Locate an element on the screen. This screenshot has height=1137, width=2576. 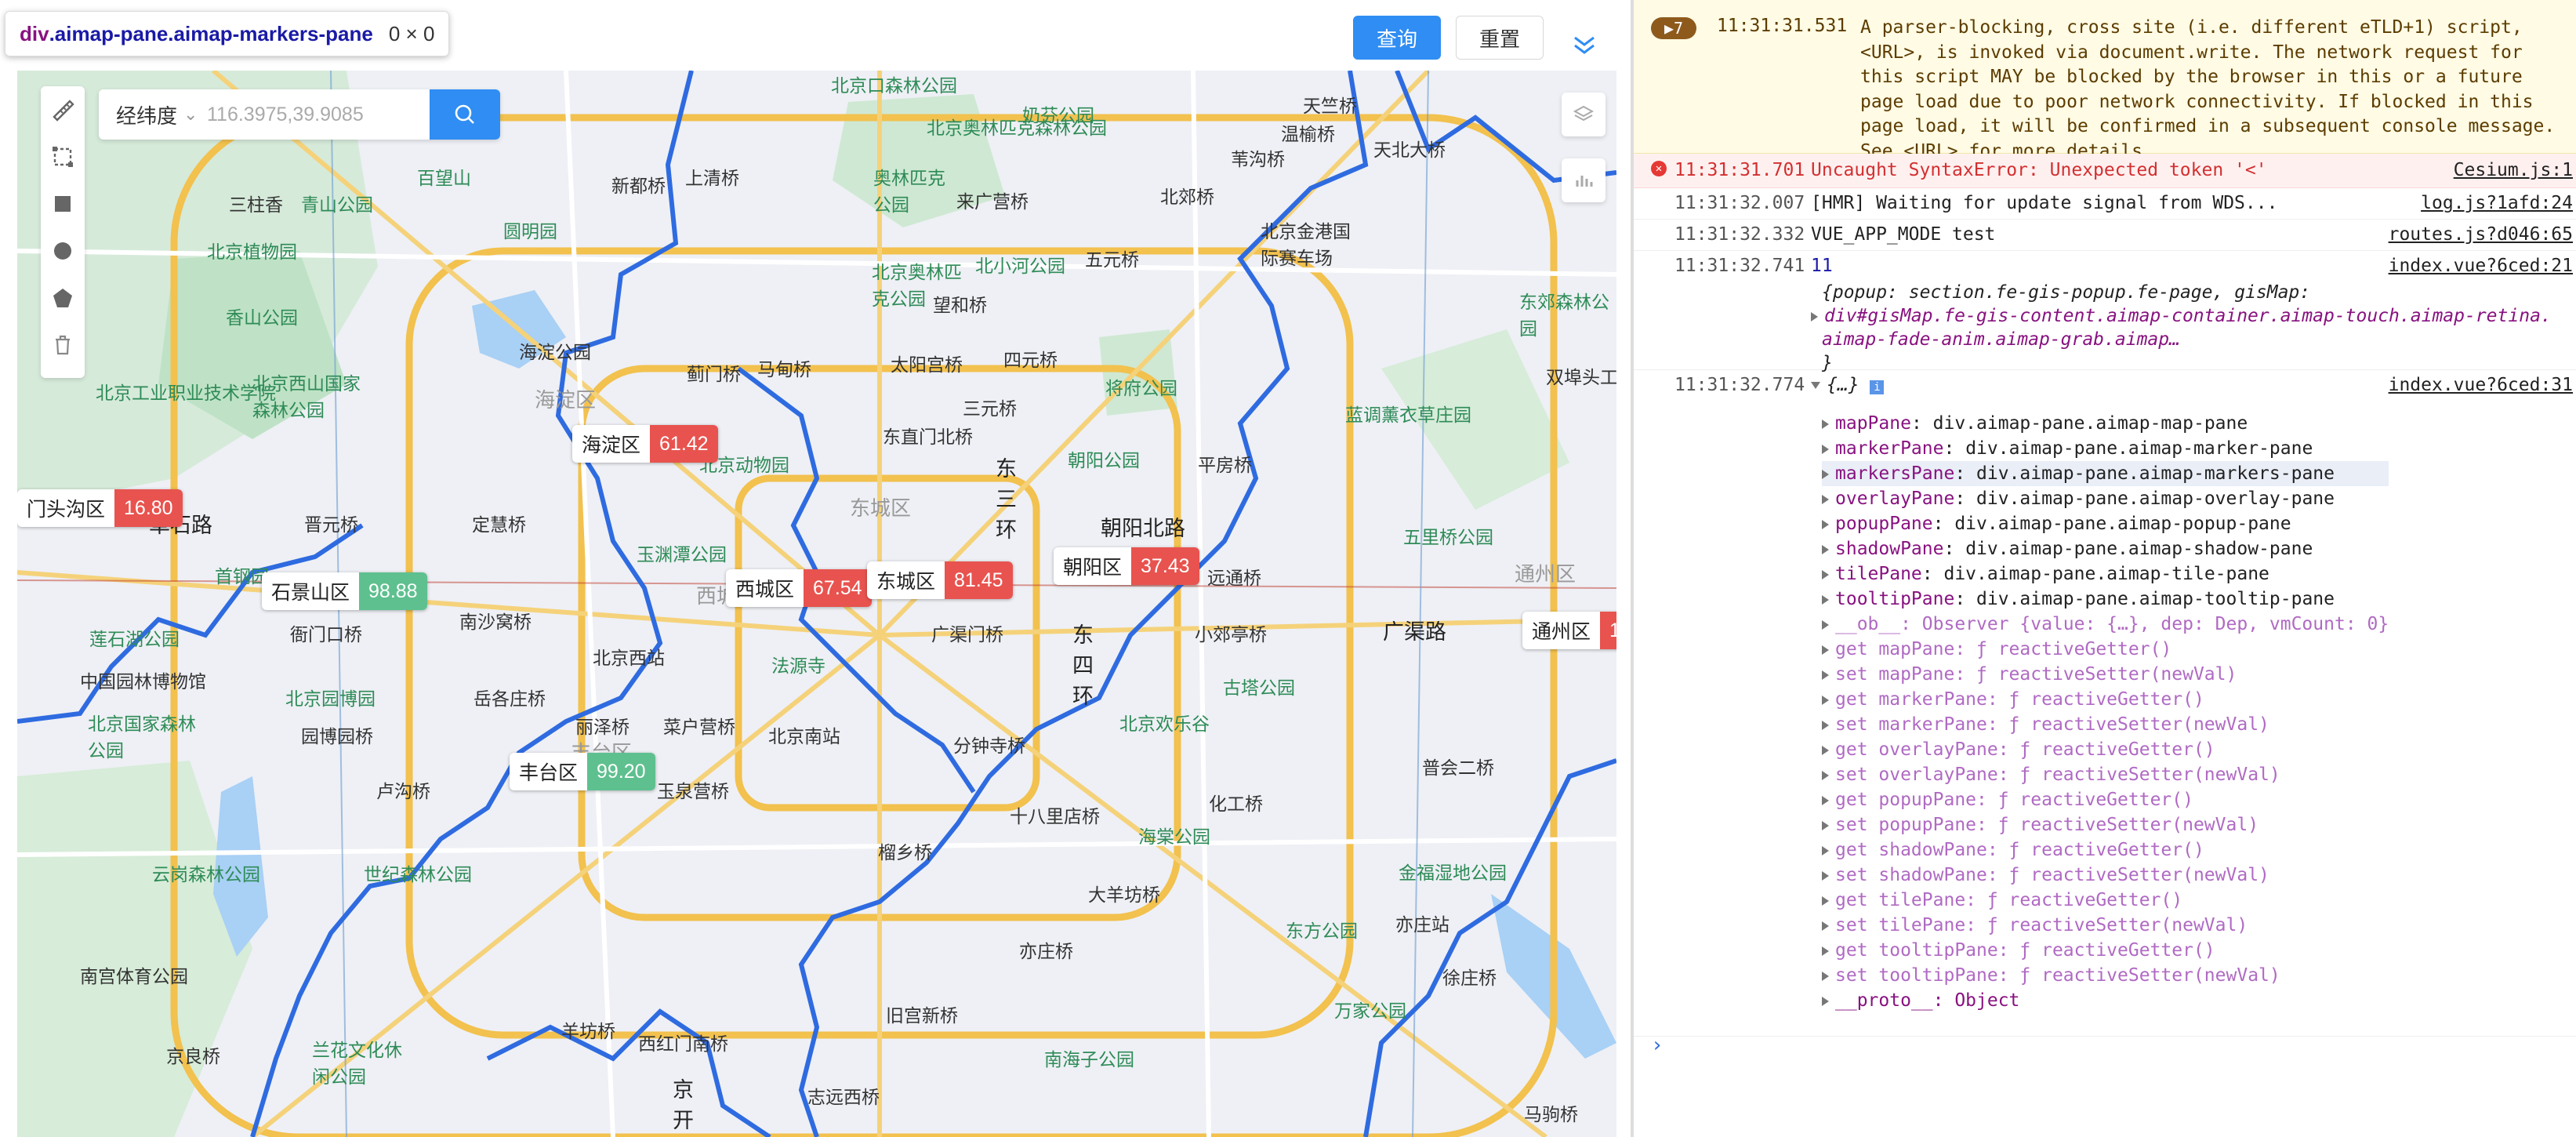
place-label: 广渠门桥 is located at coordinates (967, 634).